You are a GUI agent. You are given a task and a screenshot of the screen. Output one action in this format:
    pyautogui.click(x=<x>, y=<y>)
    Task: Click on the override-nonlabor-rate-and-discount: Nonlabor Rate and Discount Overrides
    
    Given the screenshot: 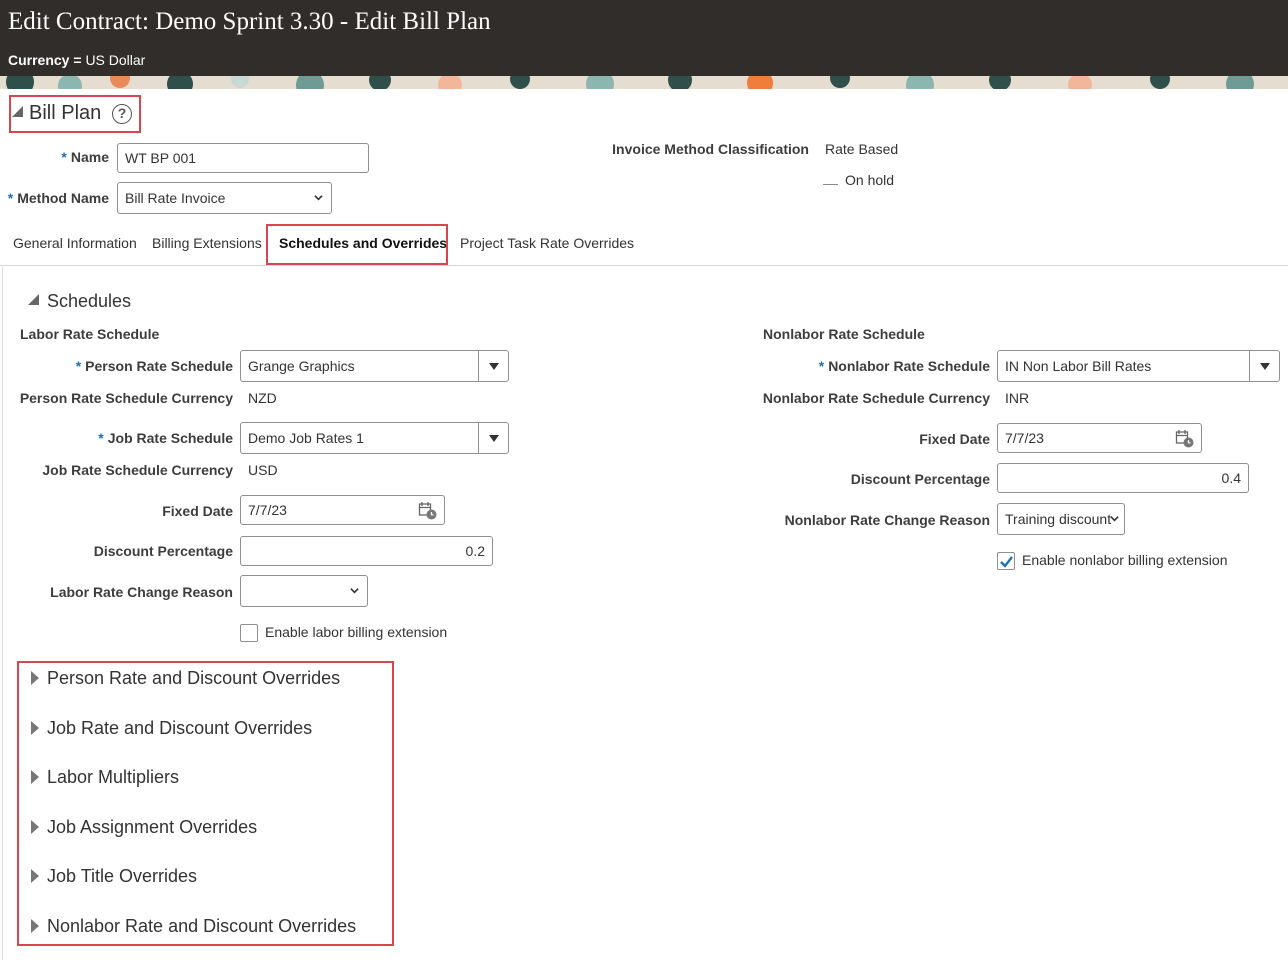 What is the action you would take?
    pyautogui.click(x=190, y=927)
    